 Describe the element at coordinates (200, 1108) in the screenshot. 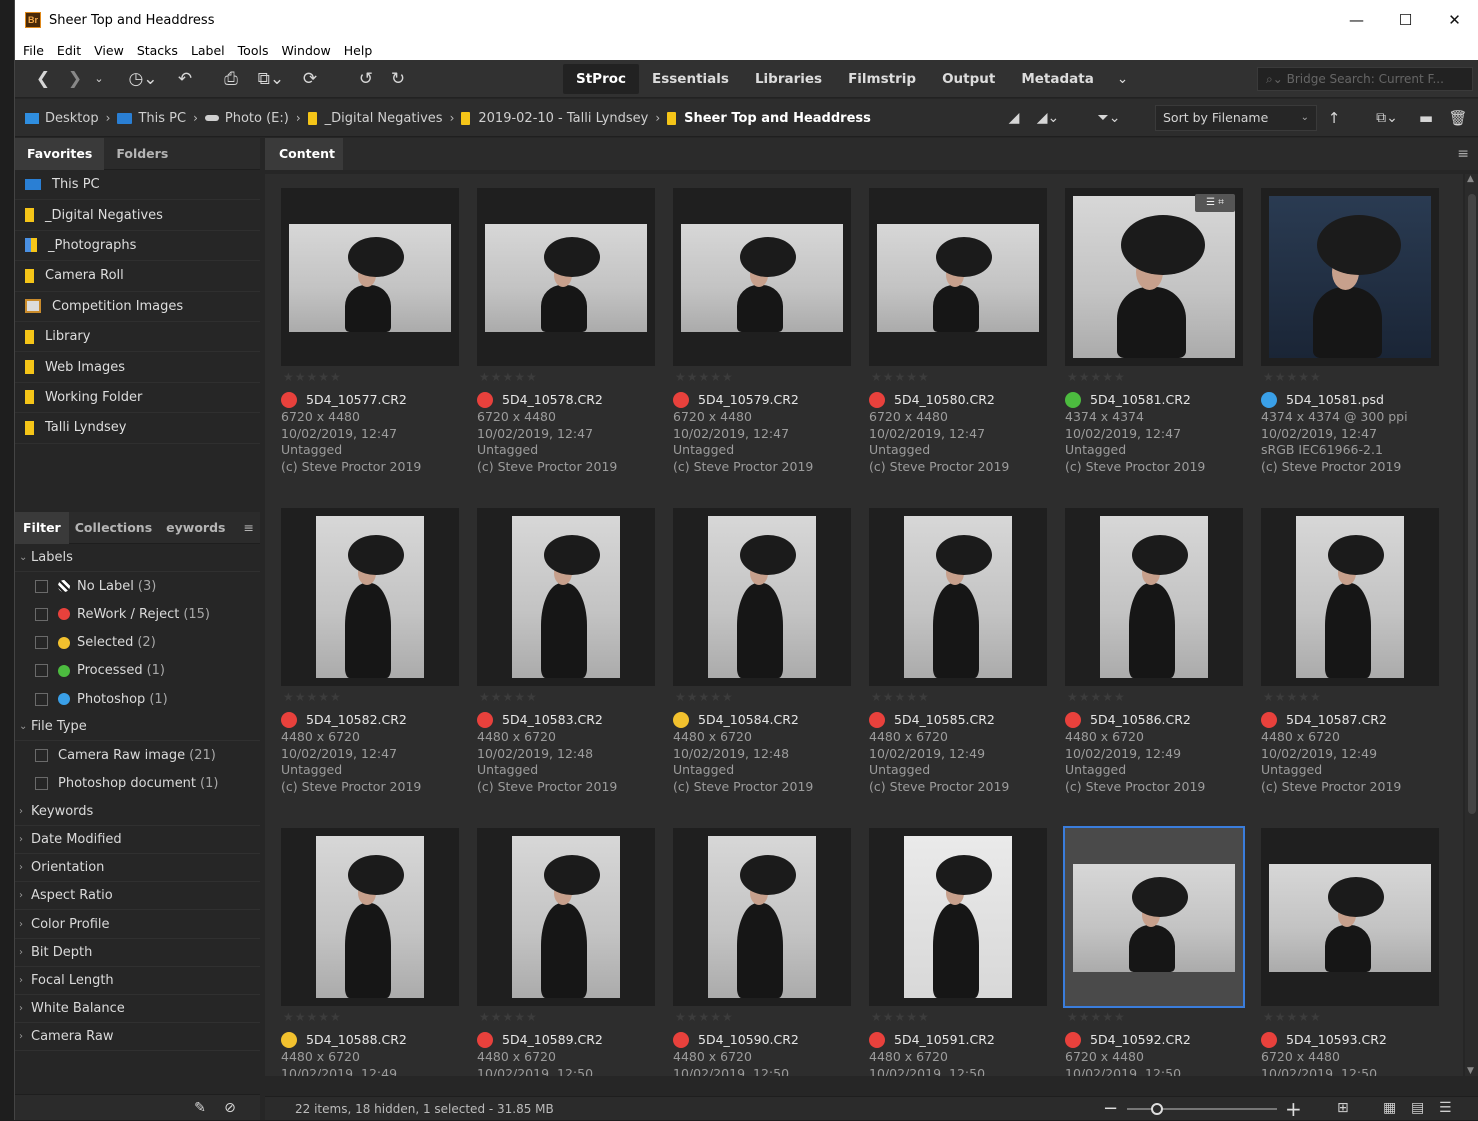

I see `pin-icon: ✎` at that location.